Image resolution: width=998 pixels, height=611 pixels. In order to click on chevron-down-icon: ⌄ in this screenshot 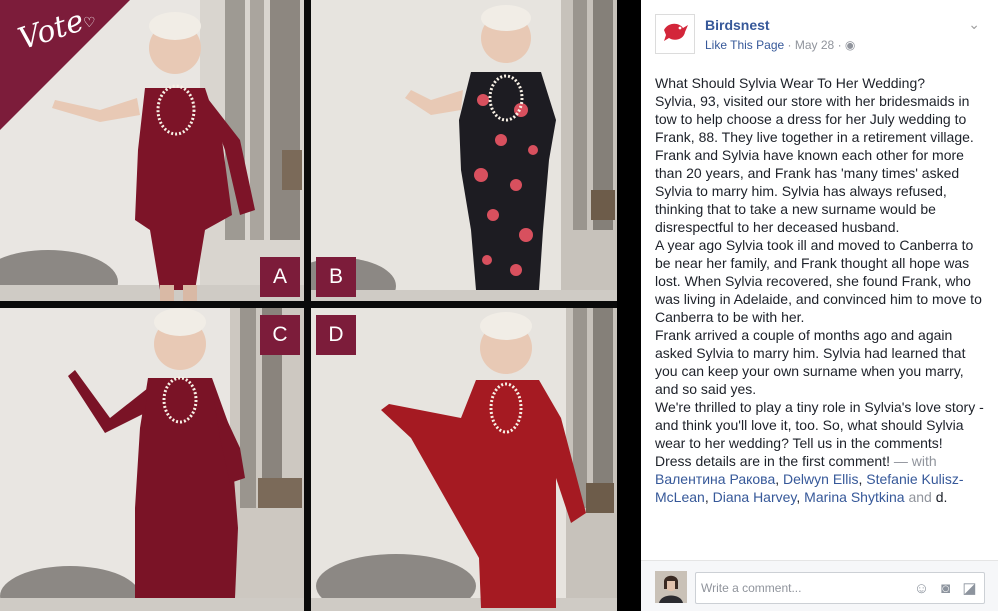, I will do `click(974, 24)`.